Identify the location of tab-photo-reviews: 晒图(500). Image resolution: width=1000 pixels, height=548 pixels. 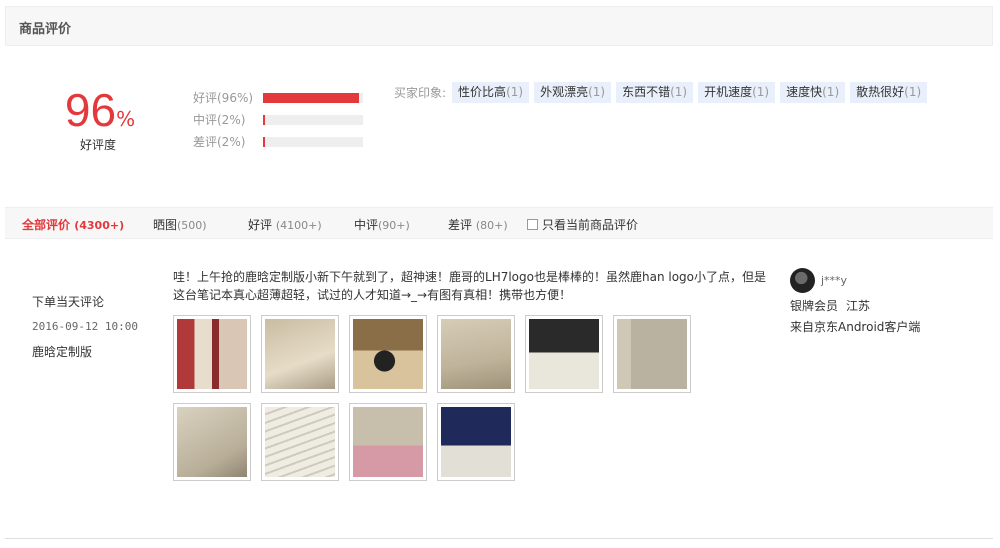
(180, 224).